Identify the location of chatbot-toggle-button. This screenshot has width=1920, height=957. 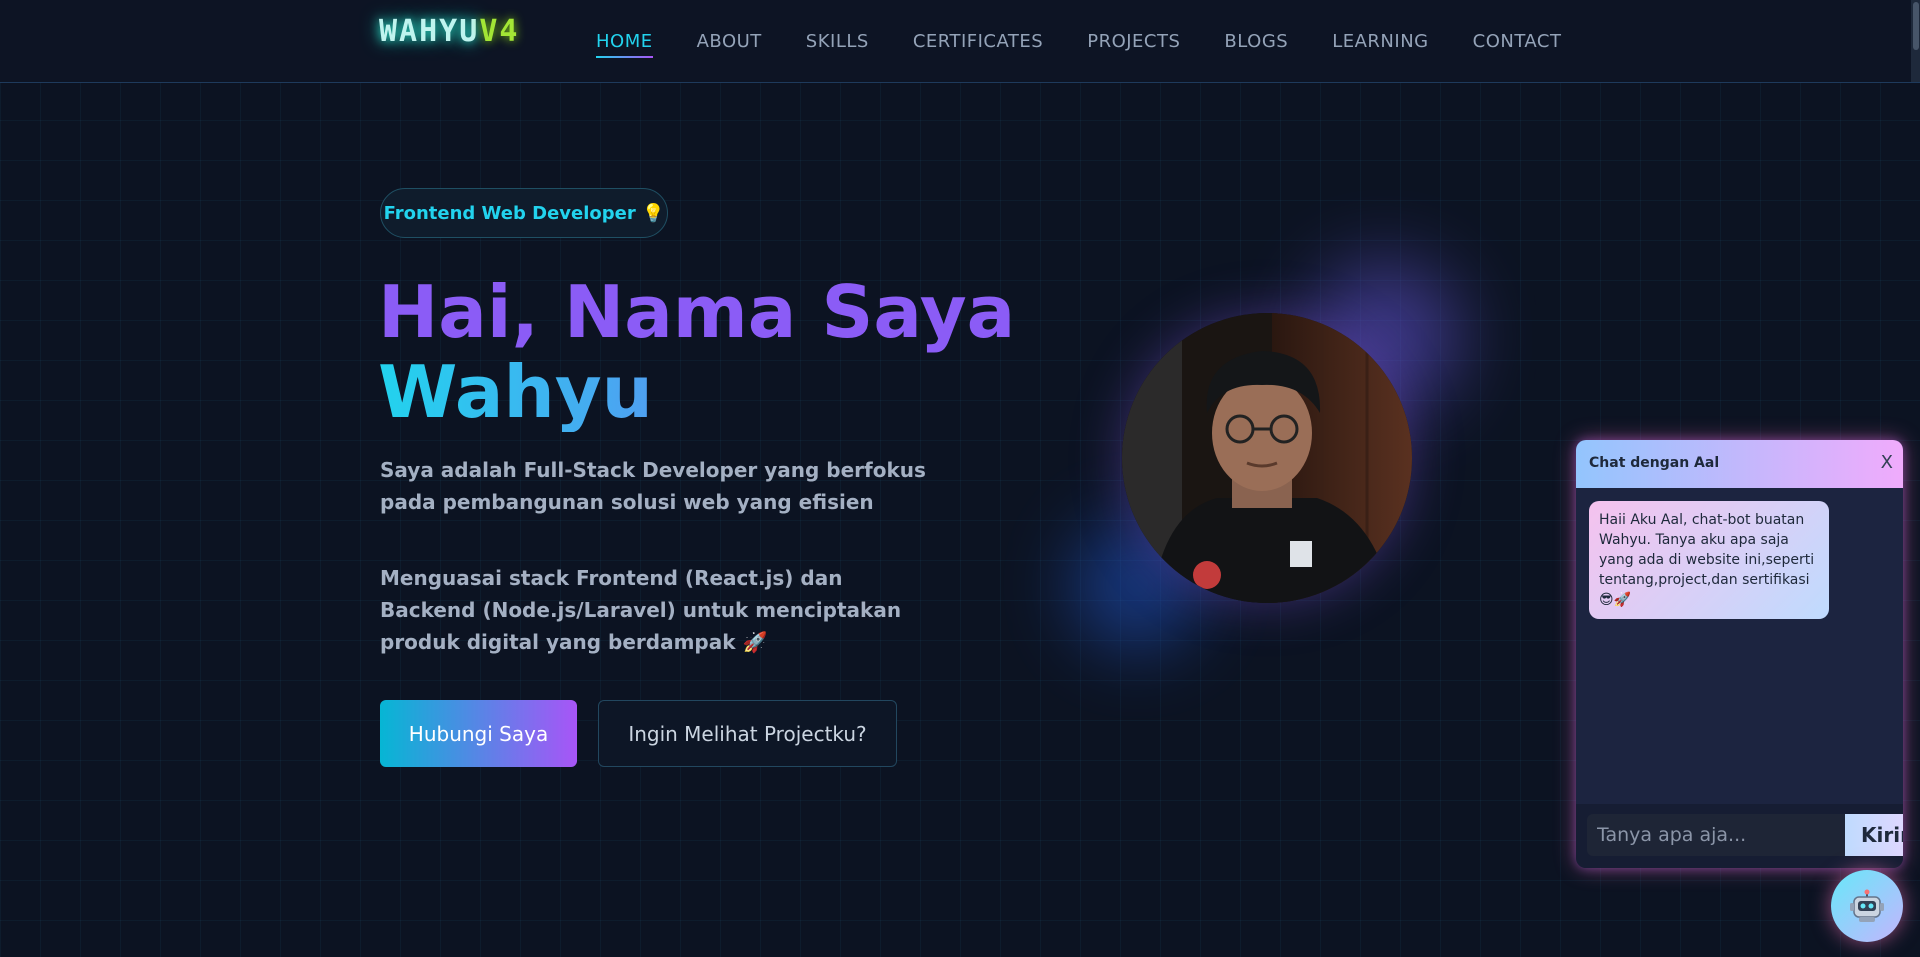
(1867, 906).